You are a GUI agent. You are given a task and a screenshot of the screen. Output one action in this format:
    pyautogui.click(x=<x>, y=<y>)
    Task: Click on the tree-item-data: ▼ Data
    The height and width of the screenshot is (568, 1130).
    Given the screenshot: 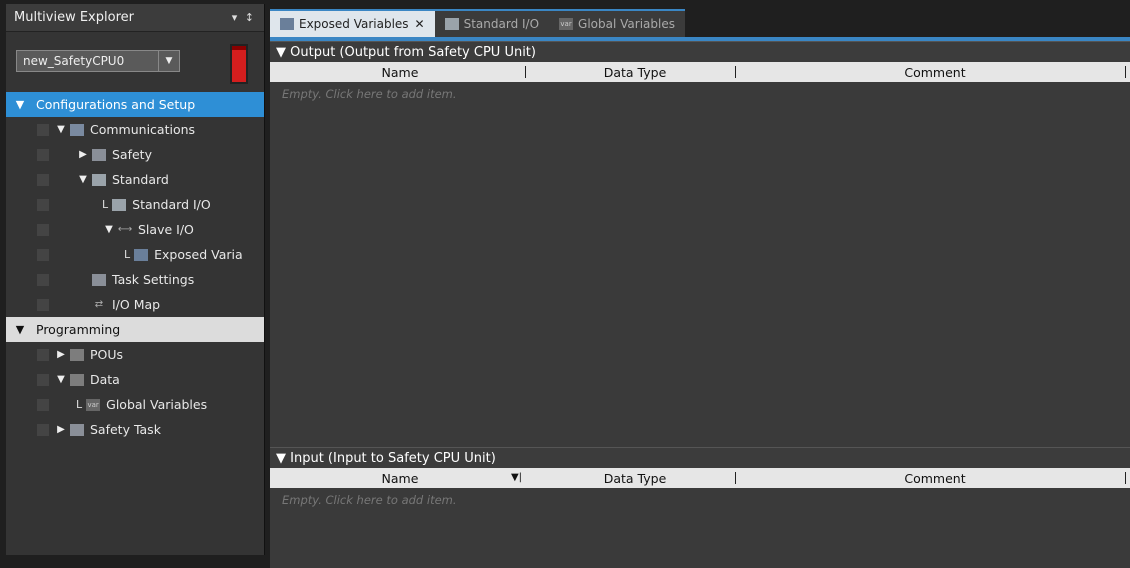 What is the action you would take?
    pyautogui.click(x=135, y=379)
    